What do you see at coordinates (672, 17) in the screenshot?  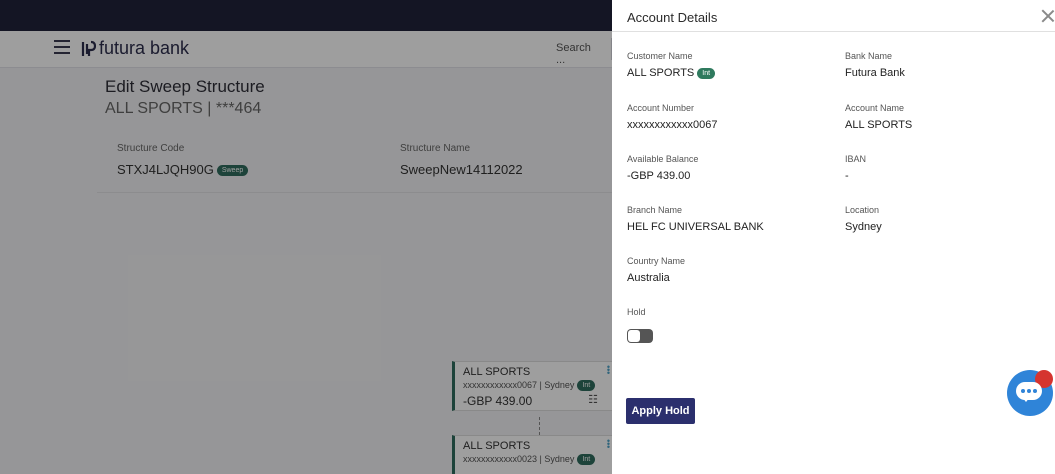 I see `drawer-title: Account Details` at bounding box center [672, 17].